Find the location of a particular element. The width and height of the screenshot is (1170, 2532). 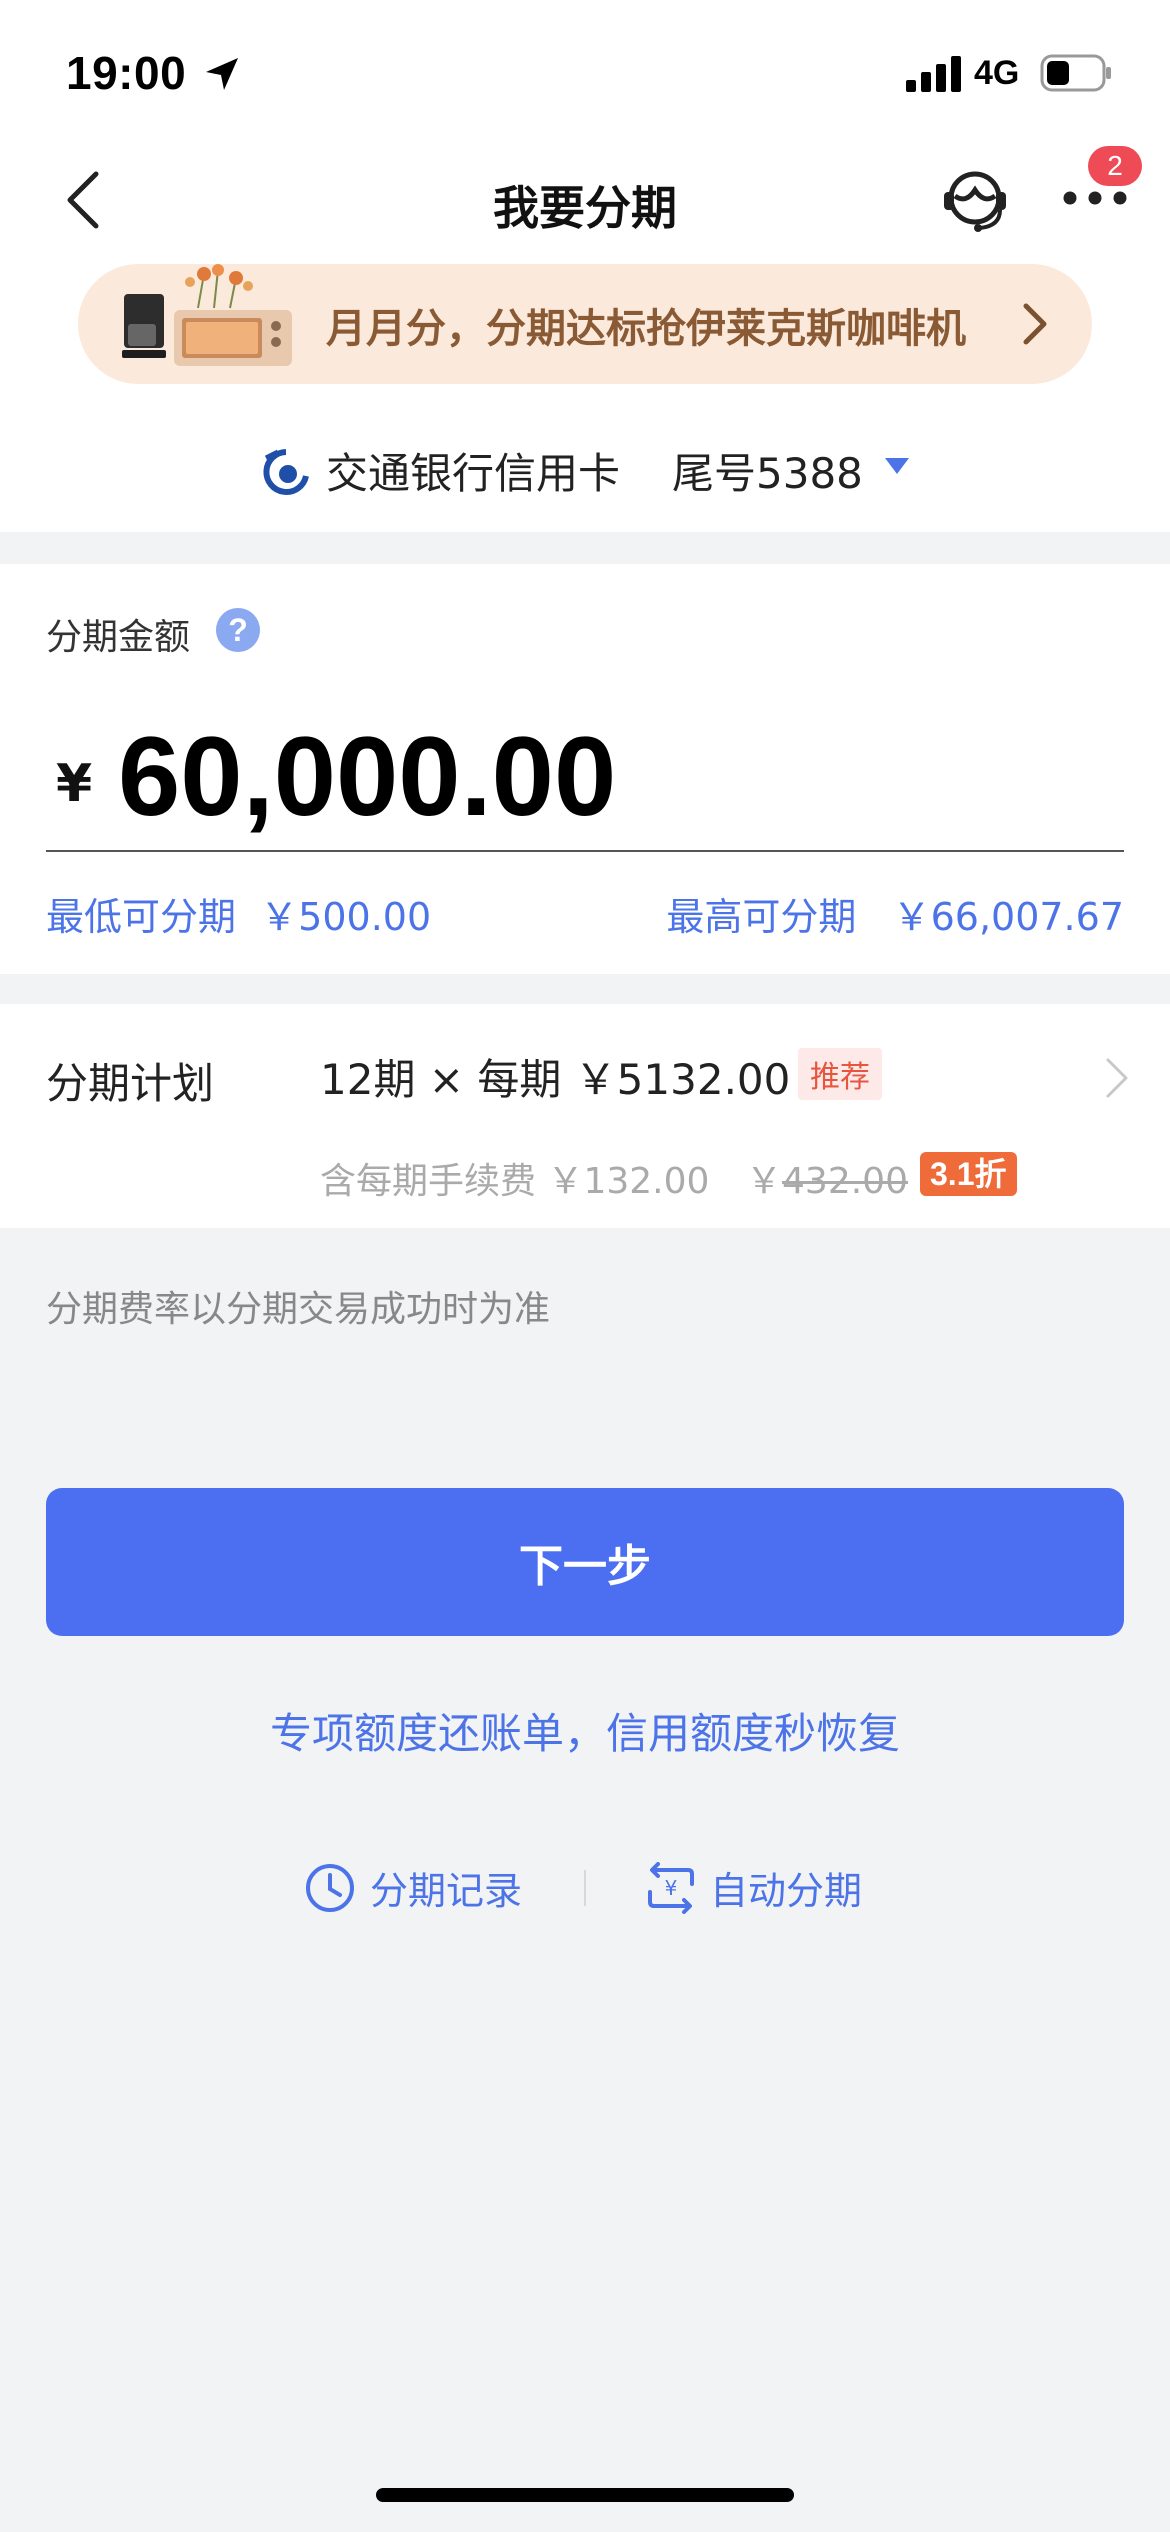

plan-label: 分期计划 is located at coordinates (130, 1083).